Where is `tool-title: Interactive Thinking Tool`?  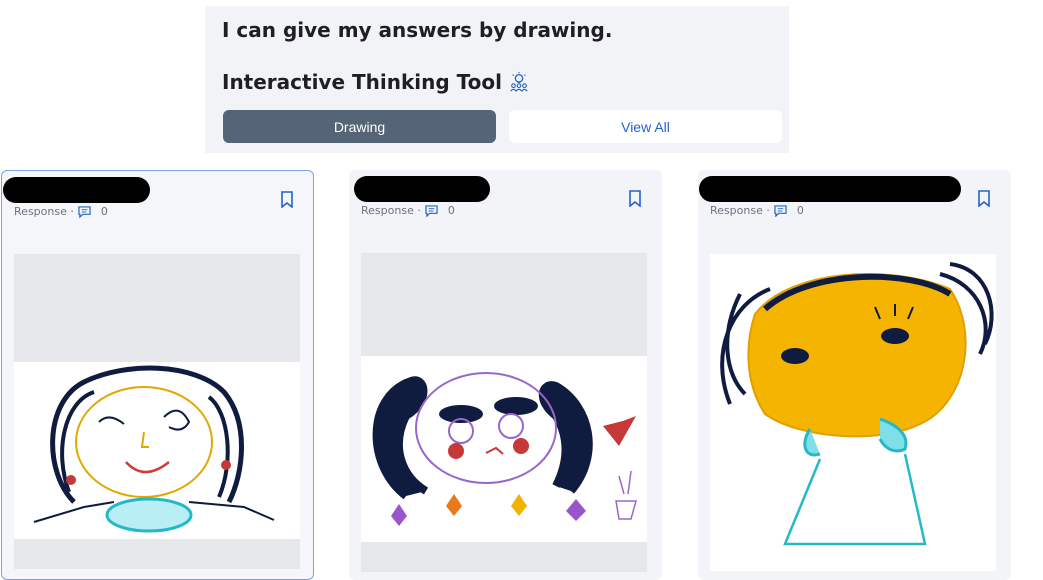 tool-title: Interactive Thinking Tool is located at coordinates (376, 82).